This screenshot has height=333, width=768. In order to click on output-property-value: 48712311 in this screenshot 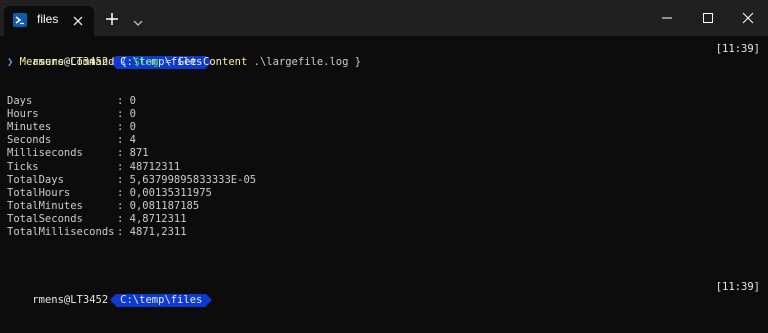, I will do `click(155, 166)`.